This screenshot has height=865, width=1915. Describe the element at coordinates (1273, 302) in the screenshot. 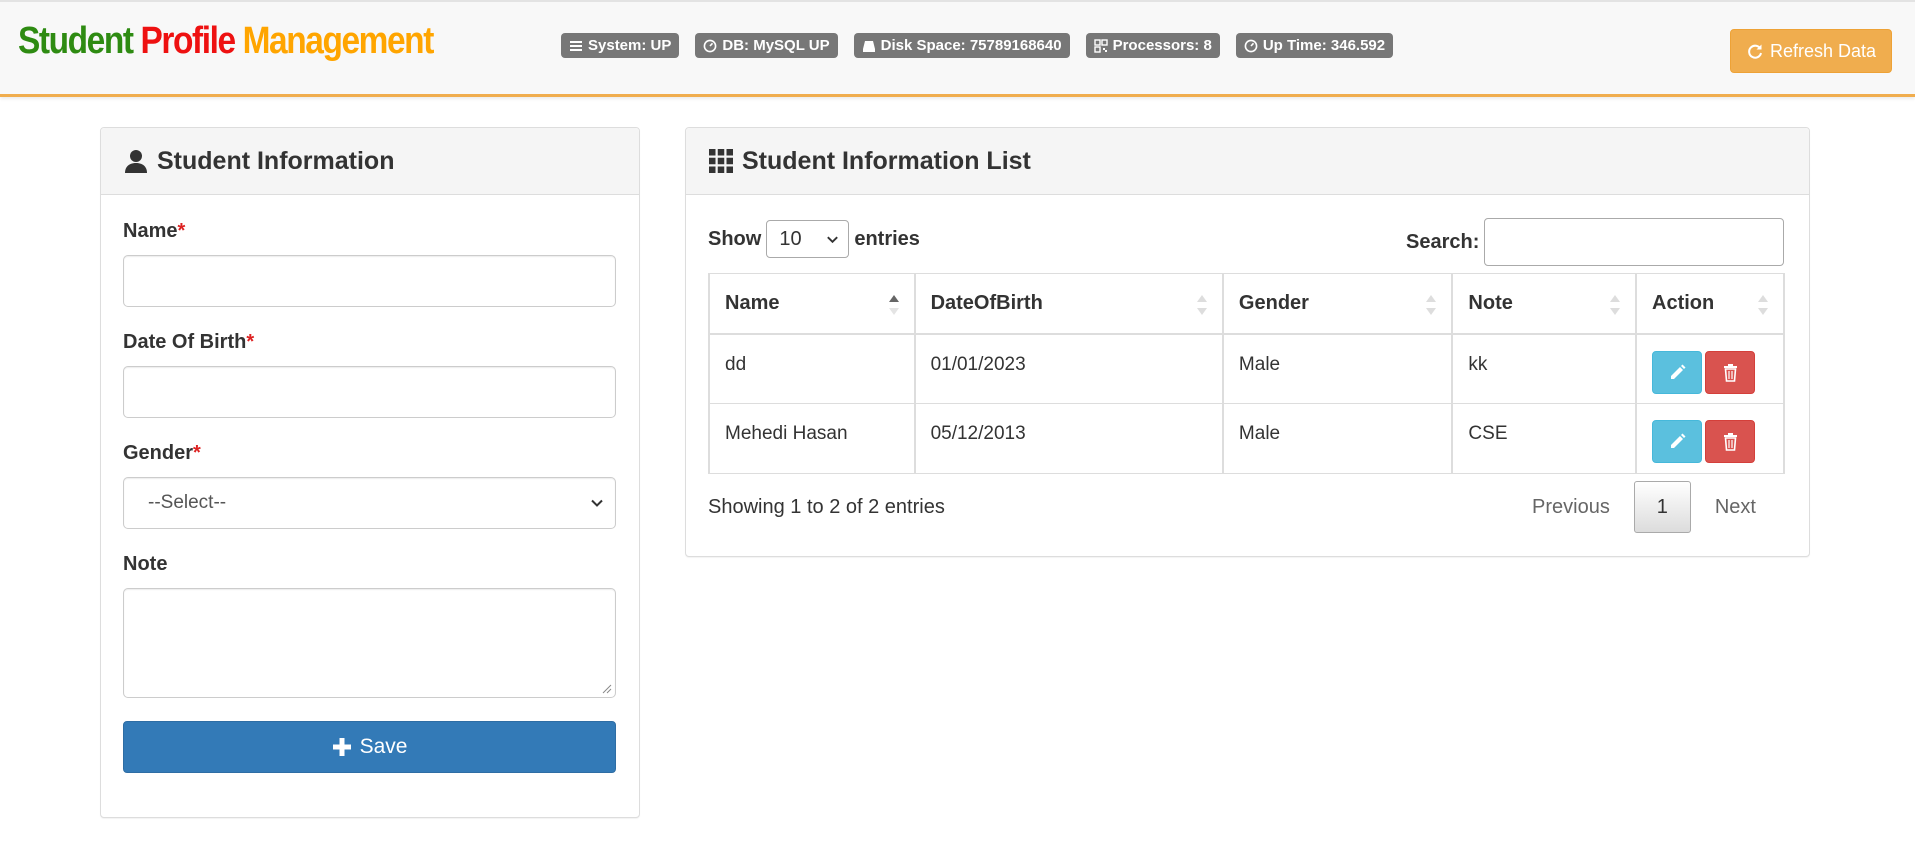

I see `column-header-label: Gender` at that location.